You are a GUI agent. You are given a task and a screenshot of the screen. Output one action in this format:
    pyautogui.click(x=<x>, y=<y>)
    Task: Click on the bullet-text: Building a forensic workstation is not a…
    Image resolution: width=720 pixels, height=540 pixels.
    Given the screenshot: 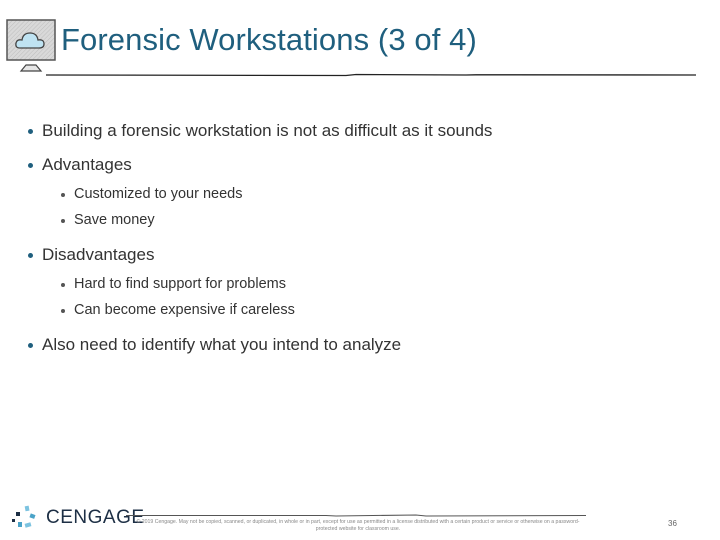 What is the action you would take?
    pyautogui.click(x=267, y=130)
    